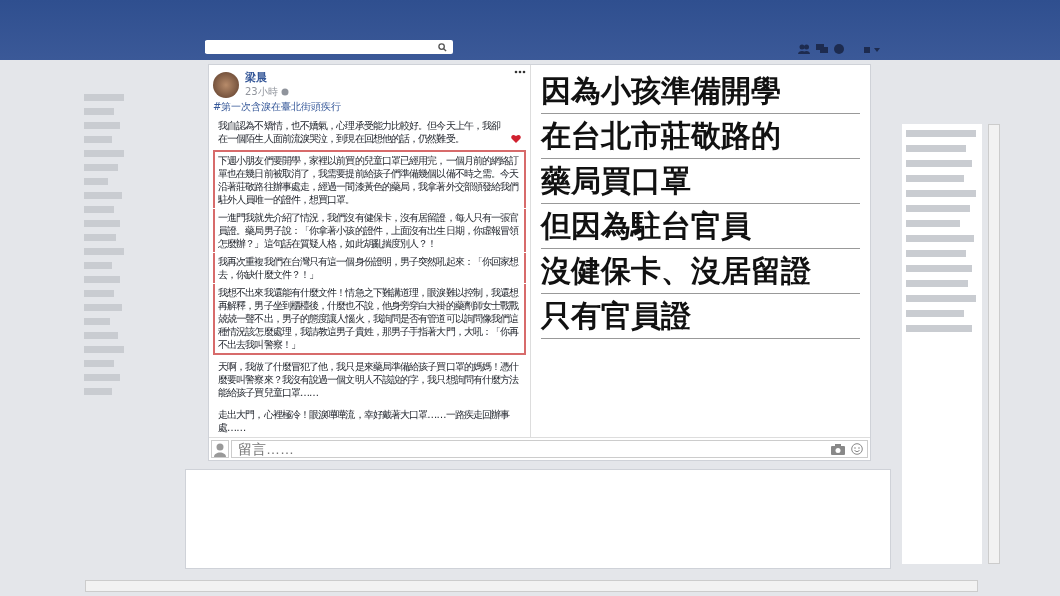  What do you see at coordinates (369, 268) in the screenshot?
I see `post-paragraph: 我再次重複我們在台灣只有這一個身份證明，男子突然吼起來：「你回家想去，你缺什麼文件？！」` at bounding box center [369, 268].